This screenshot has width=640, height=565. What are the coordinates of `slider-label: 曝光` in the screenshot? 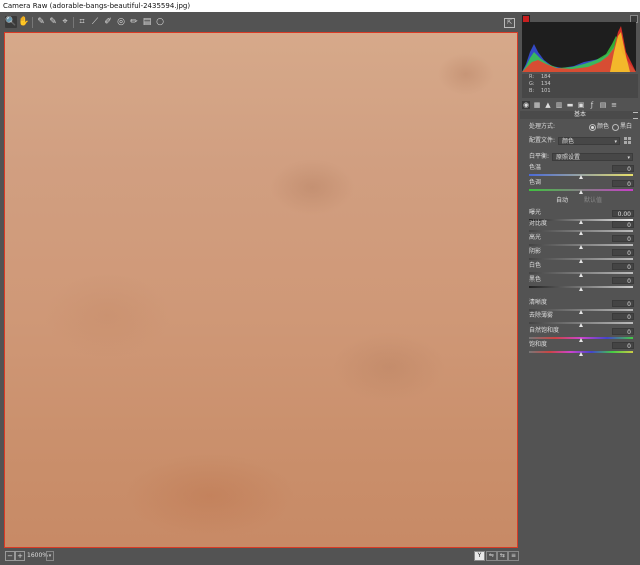 It's located at (535, 212).